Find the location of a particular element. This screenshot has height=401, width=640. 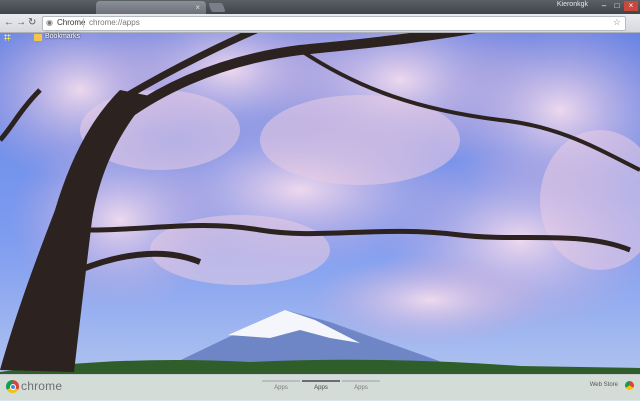

profile-name: Kieronkgk is located at coordinates (572, 4).